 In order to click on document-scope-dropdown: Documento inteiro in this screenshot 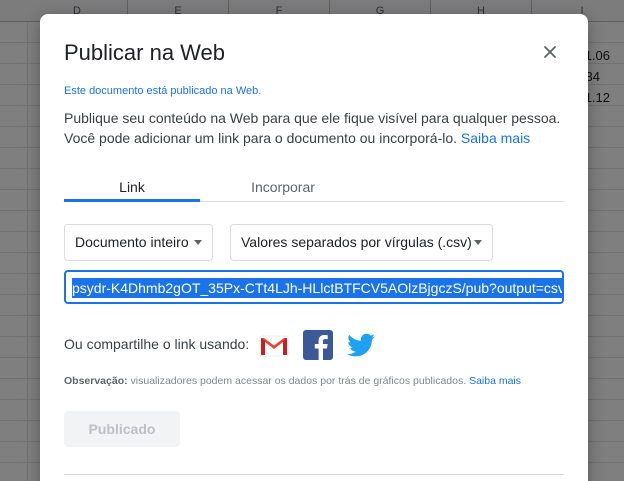, I will do `click(138, 242)`.